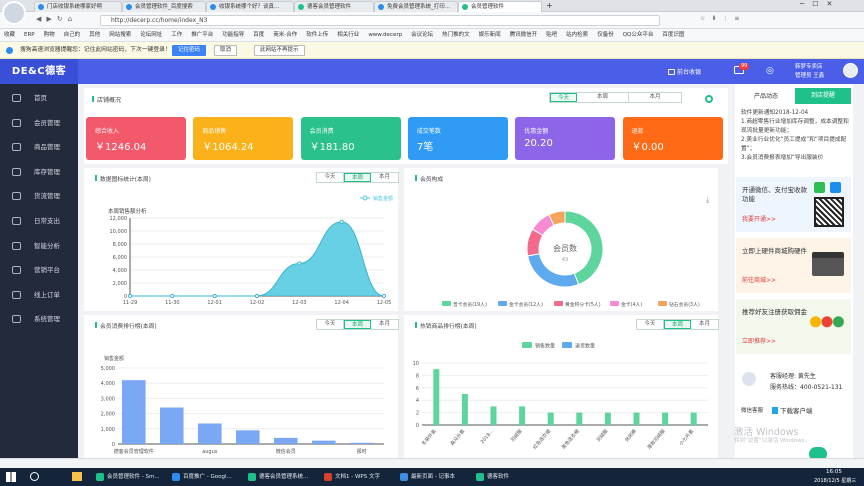 The width and height of the screenshot is (864, 486). Describe the element at coordinates (72, 35) in the screenshot. I see `bookmark-item: 自己的` at that location.